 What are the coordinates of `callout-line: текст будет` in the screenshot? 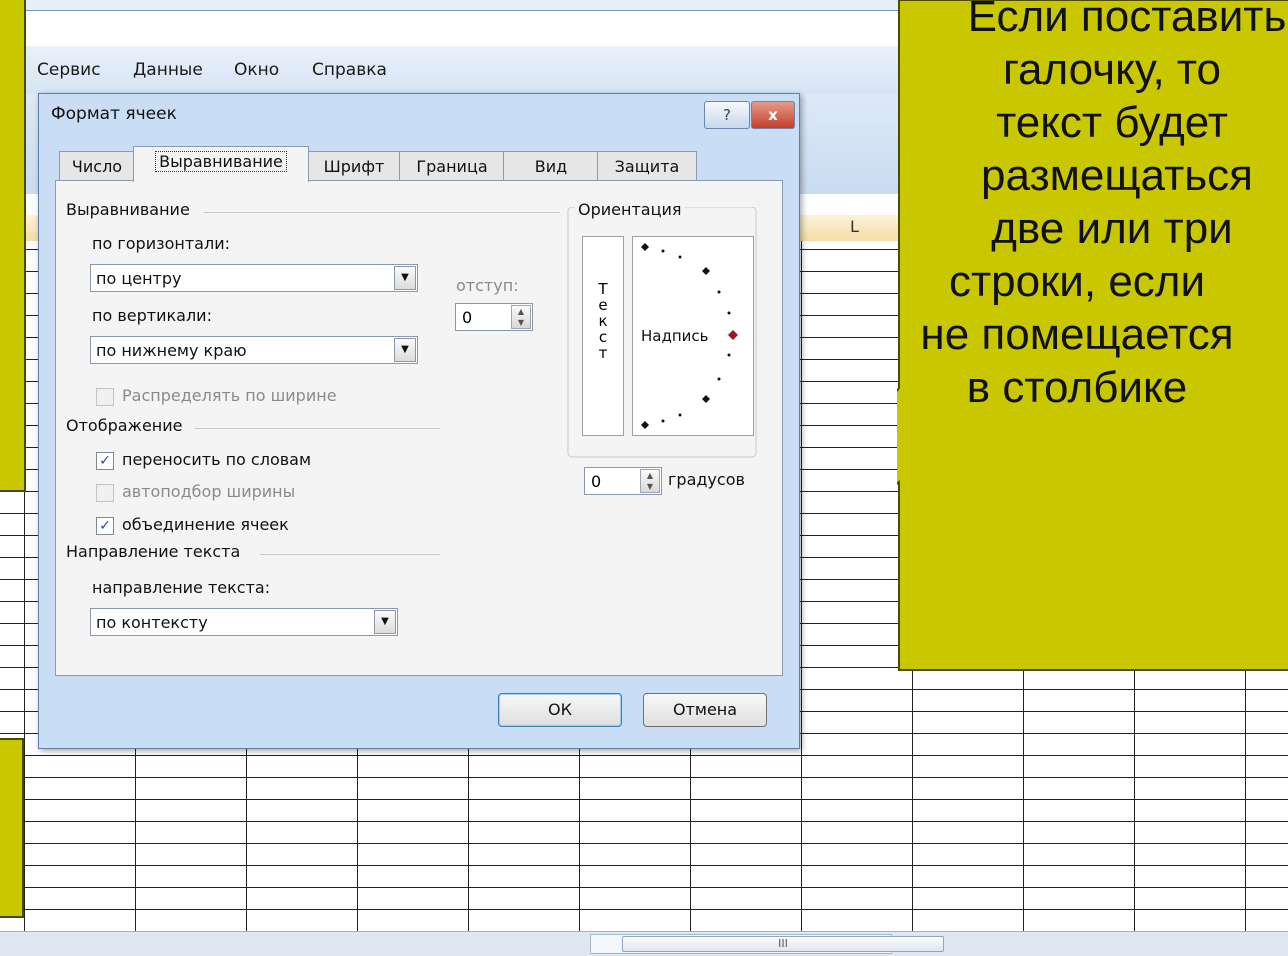 It's located at (1112, 122).